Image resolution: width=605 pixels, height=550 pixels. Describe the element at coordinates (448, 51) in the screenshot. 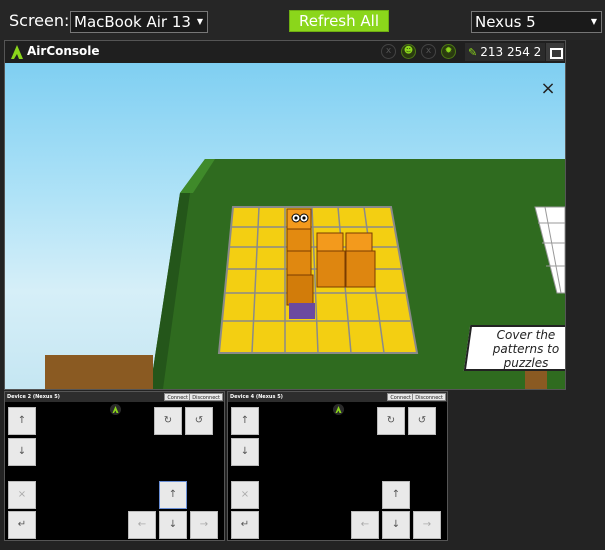

I see `settings-icon: ✹` at that location.